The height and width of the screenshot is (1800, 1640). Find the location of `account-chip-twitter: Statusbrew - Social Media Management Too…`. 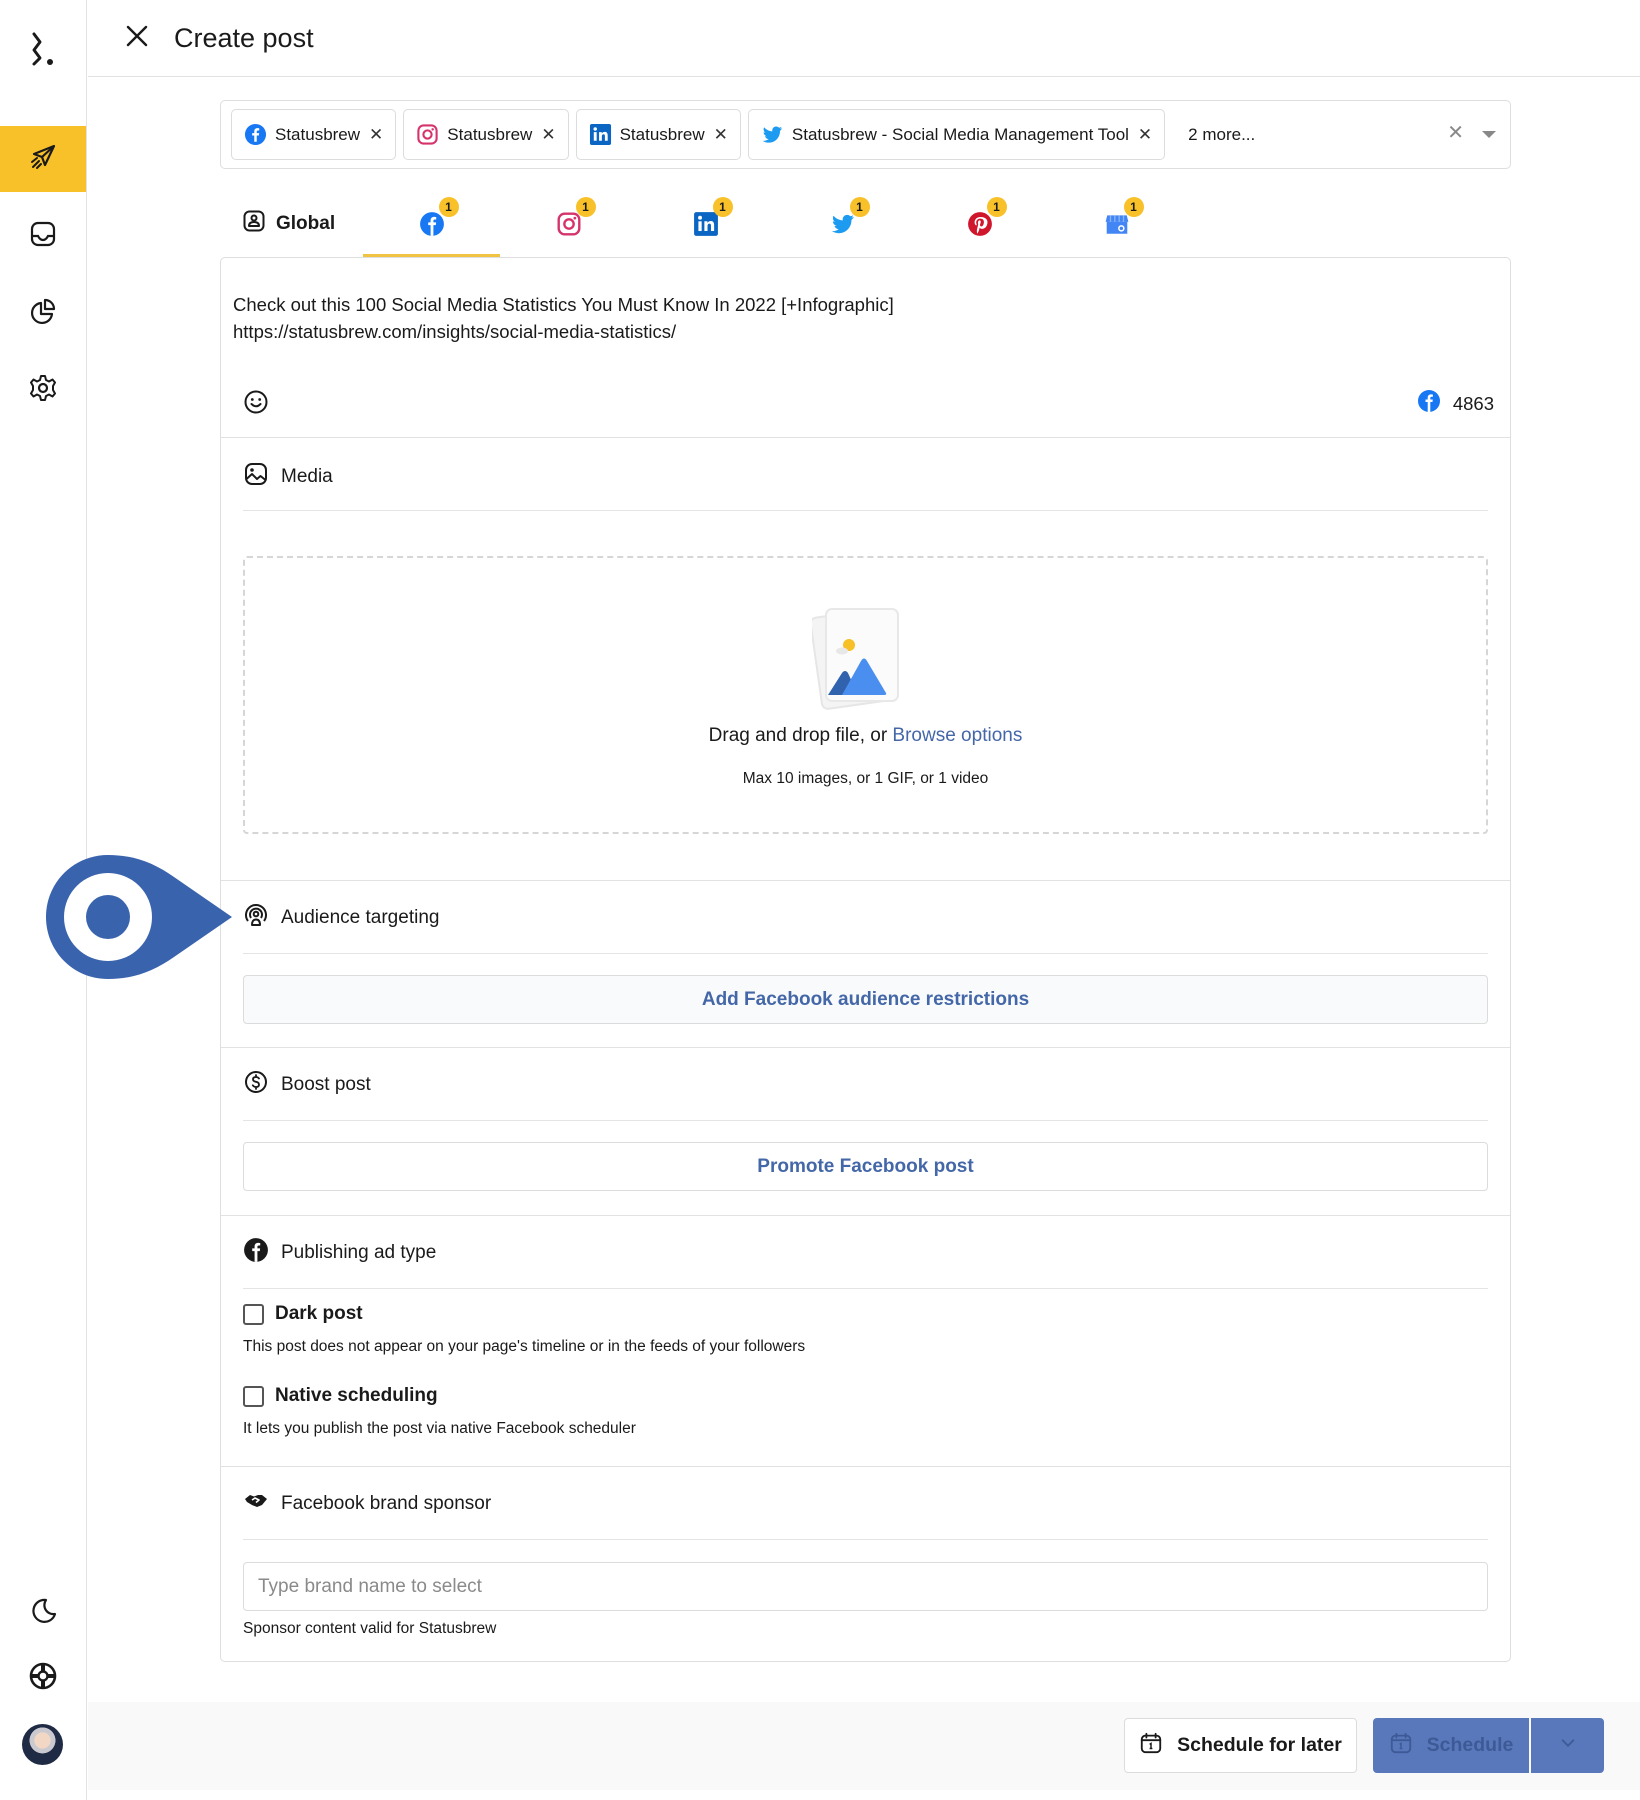

account-chip-twitter: Statusbrew - Social Media Management Too… is located at coordinates (956, 134).